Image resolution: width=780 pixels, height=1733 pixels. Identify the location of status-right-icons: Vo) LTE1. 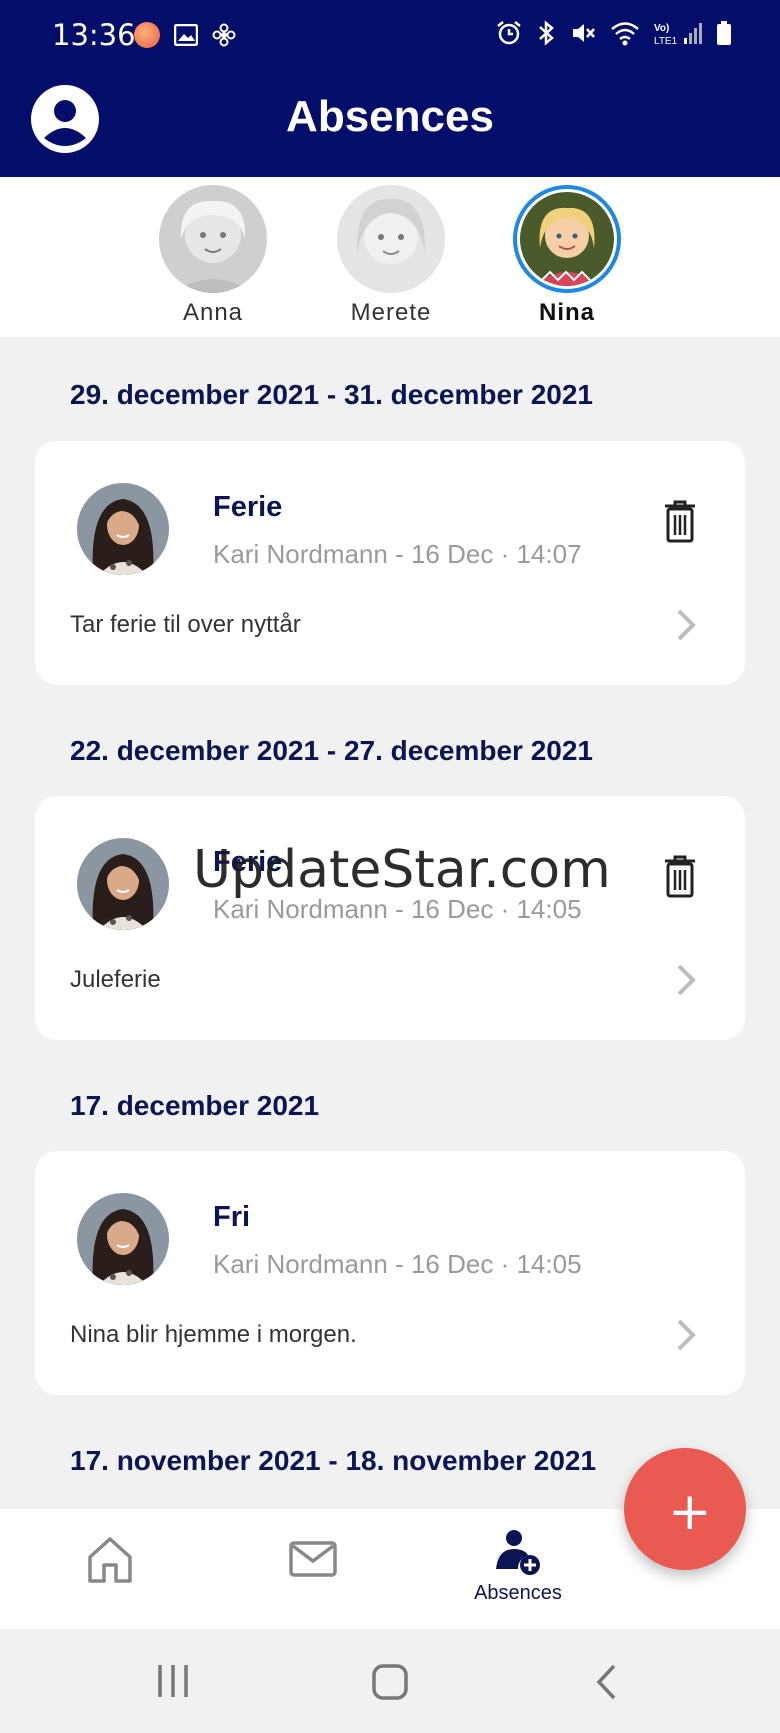
(614, 33).